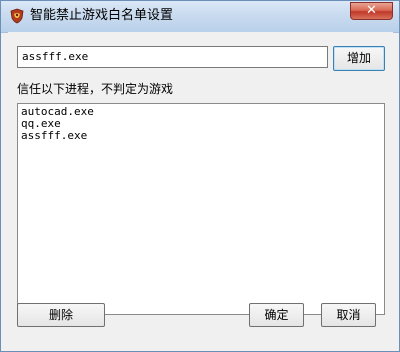 This screenshot has height=352, width=400. What do you see at coordinates (172, 57) in the screenshot?
I see `process-name-input: assfff.exe` at bounding box center [172, 57].